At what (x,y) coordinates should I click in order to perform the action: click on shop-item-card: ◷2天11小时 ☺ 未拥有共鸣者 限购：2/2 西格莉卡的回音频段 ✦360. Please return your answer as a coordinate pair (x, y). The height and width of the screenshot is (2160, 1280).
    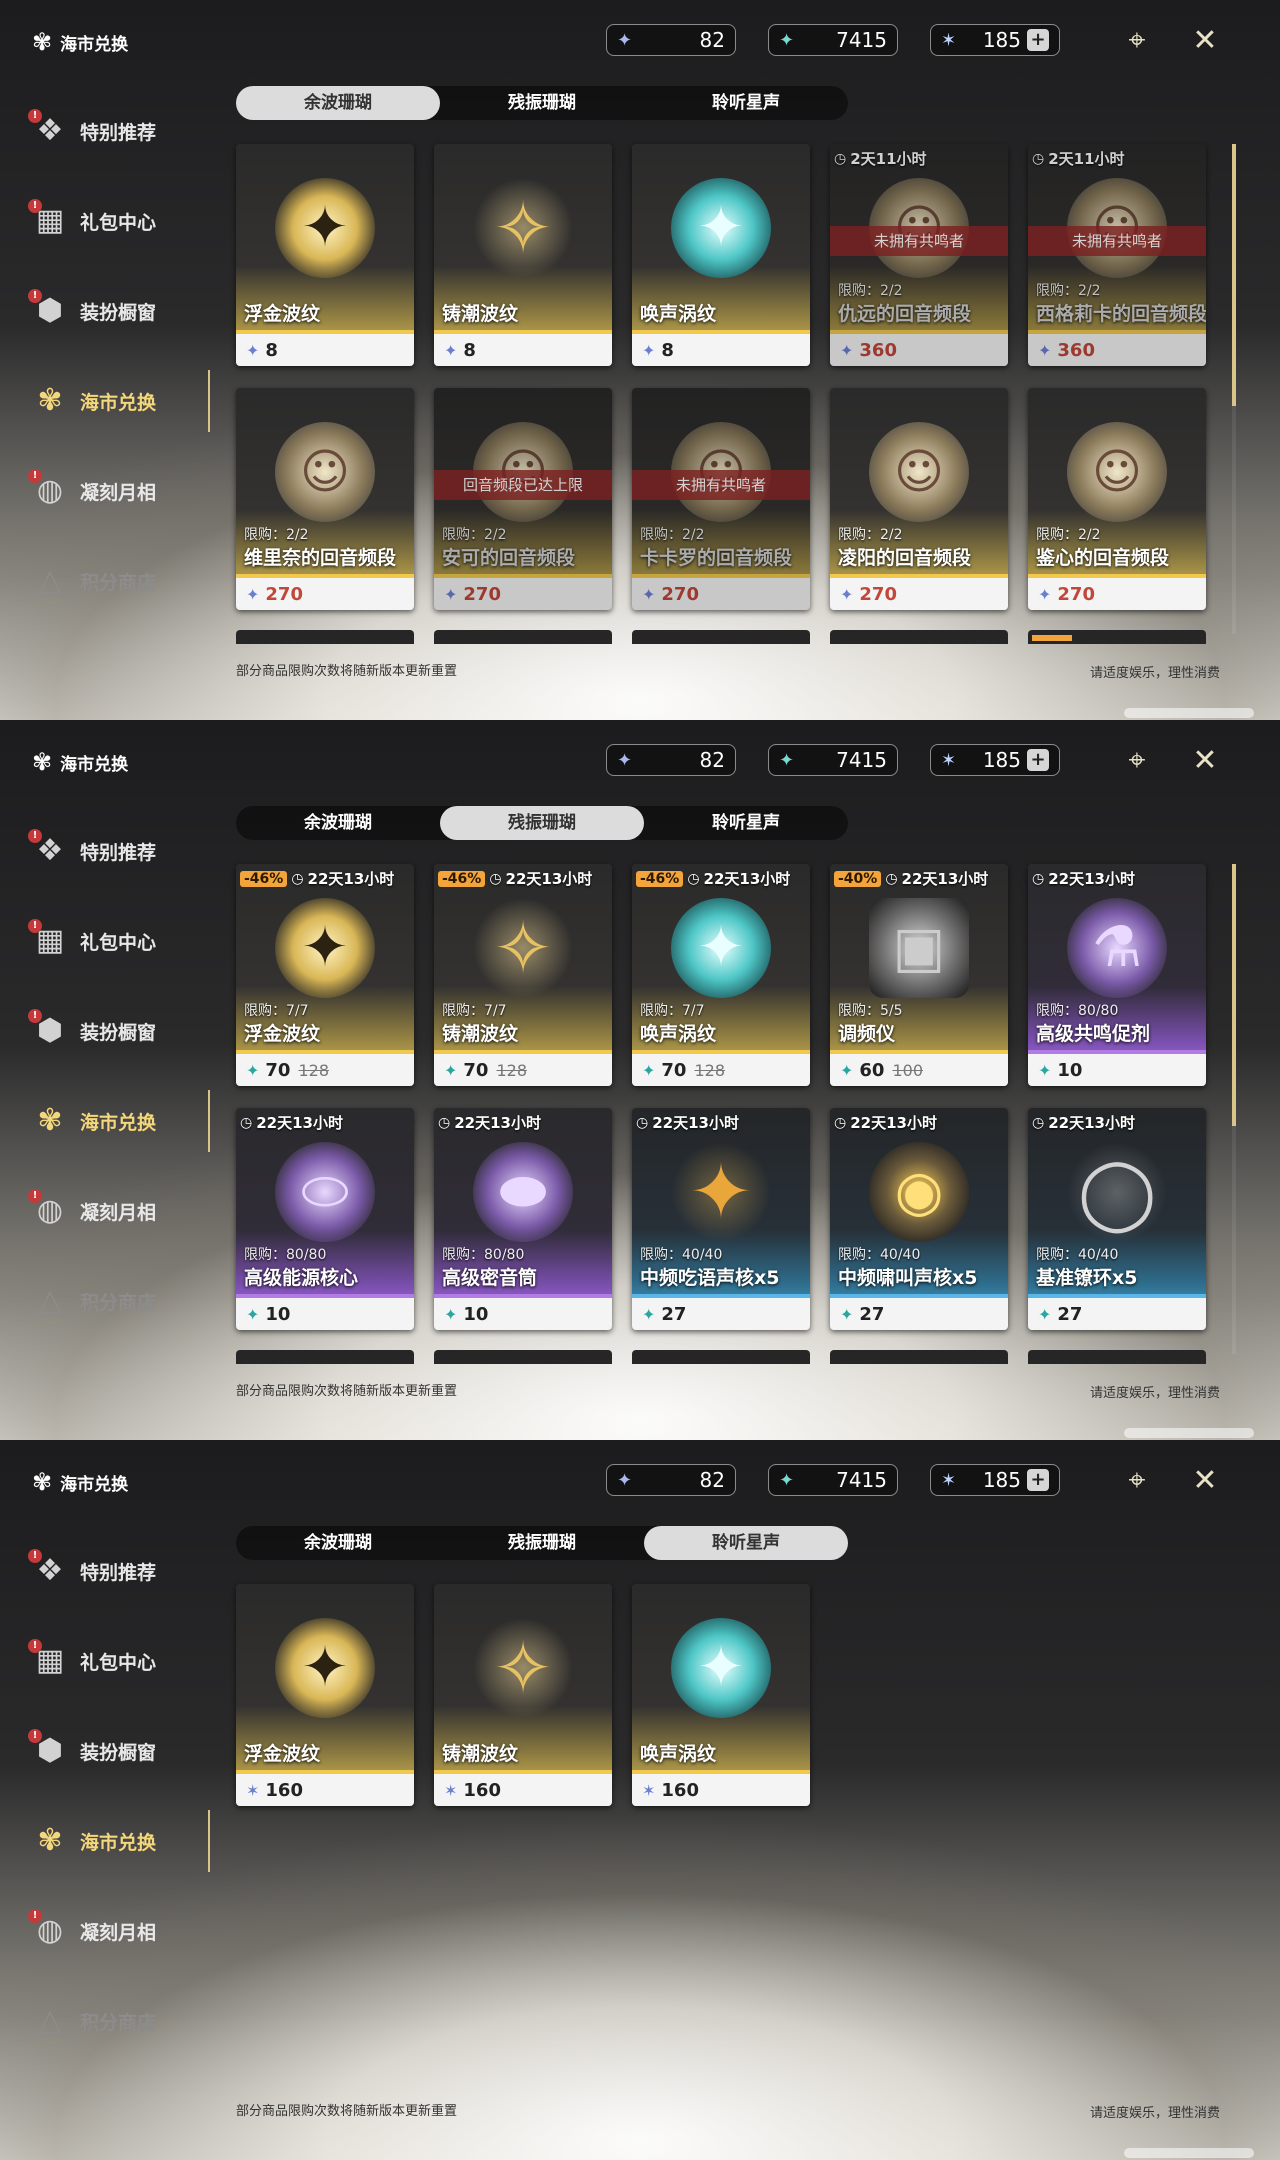
    Looking at the image, I should click on (1117, 255).